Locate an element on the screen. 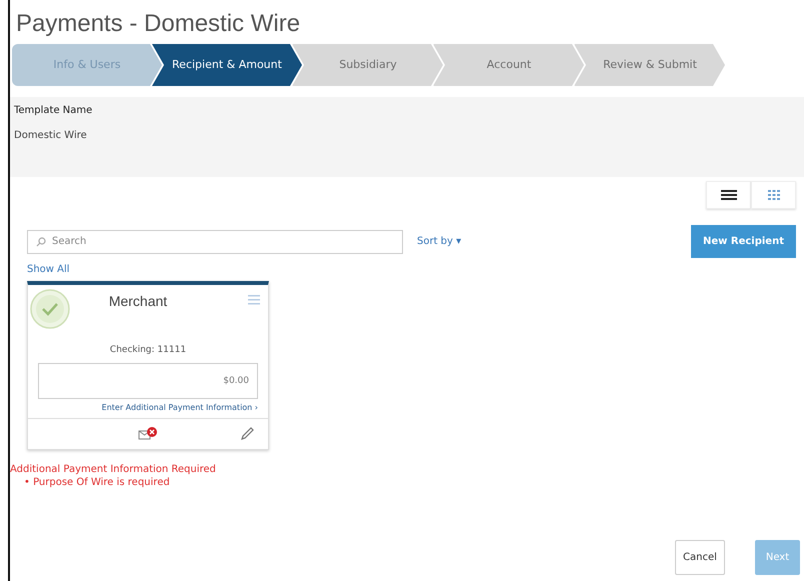  check-badge-icon is located at coordinates (50, 309).